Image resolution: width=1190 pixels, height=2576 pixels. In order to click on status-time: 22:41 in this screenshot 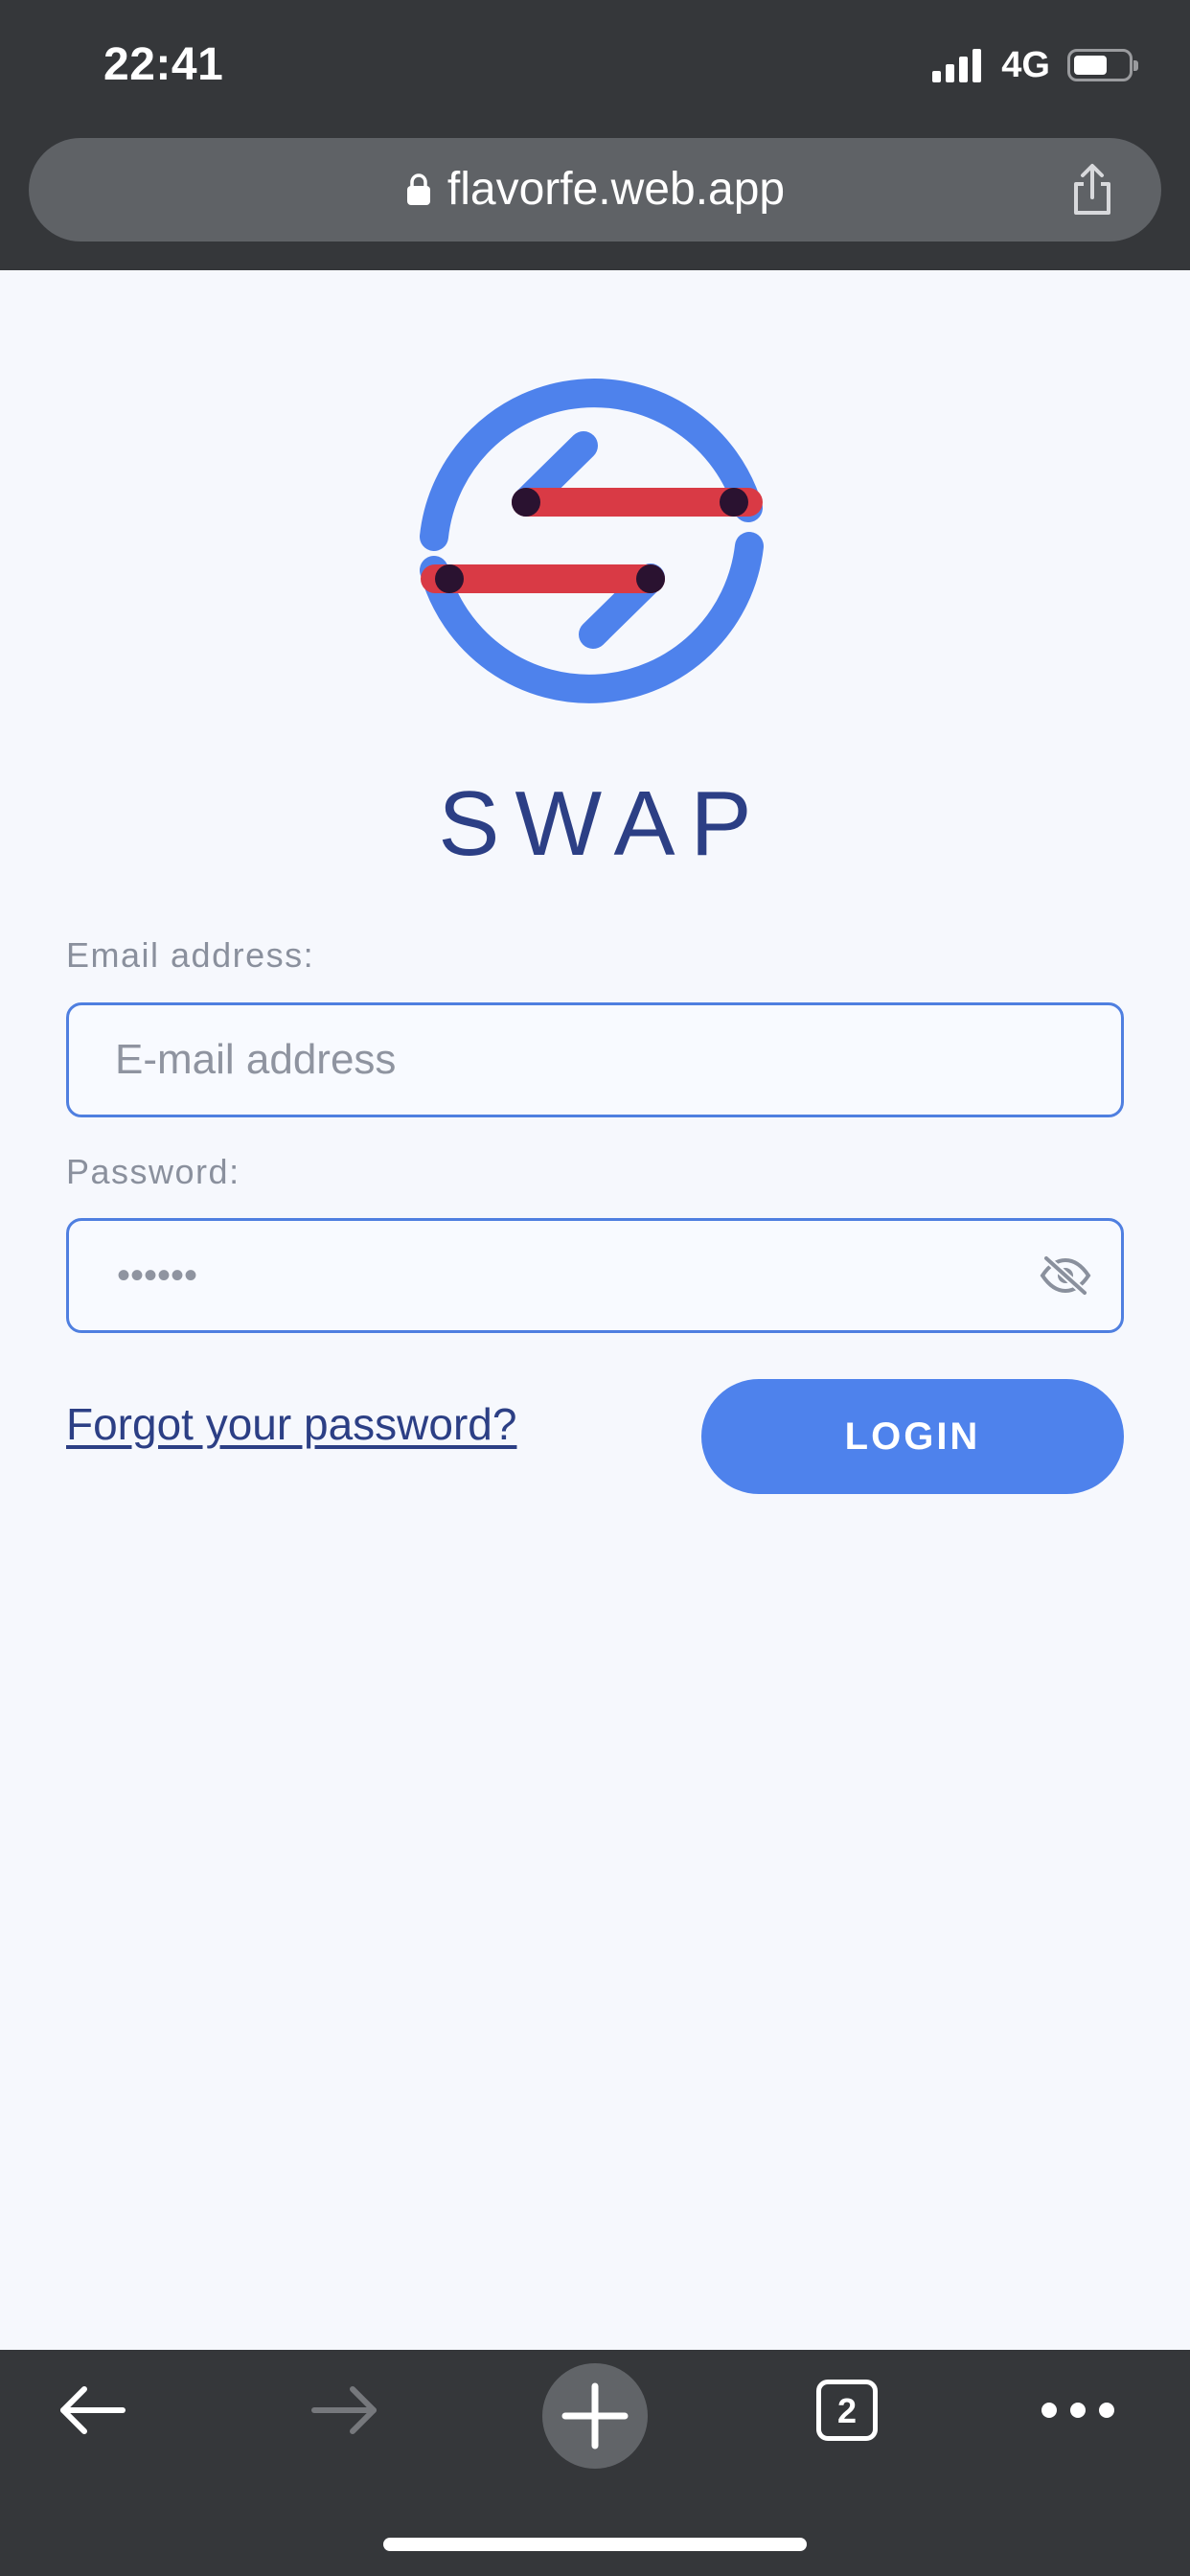, I will do `click(163, 64)`.